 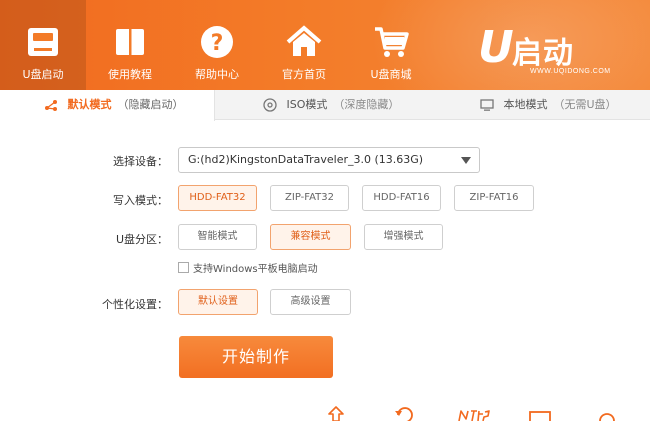 I want to click on device-select: G:(hd2)KingstonDataTraveler_3.0 (13.63G), so click(x=329, y=160).